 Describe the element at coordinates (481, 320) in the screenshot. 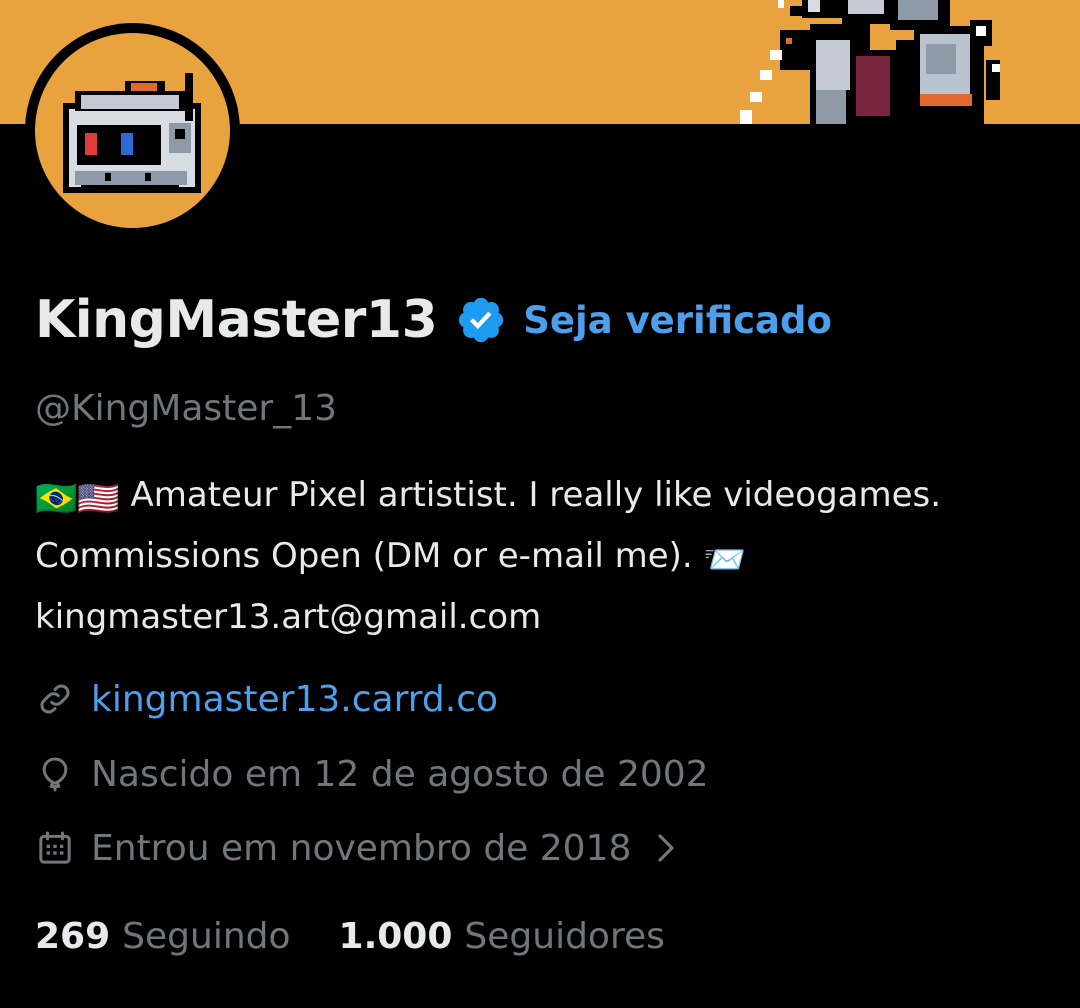

I see `verified-badge-icon` at that location.